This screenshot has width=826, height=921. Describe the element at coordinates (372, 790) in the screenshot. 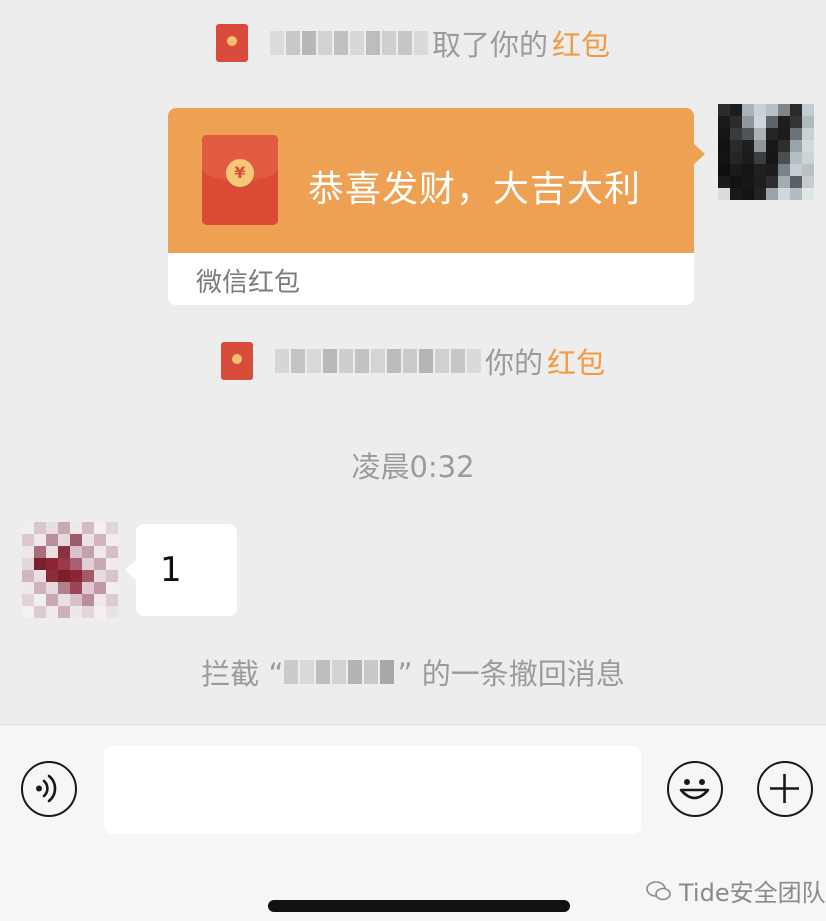

I see `message-input` at that location.